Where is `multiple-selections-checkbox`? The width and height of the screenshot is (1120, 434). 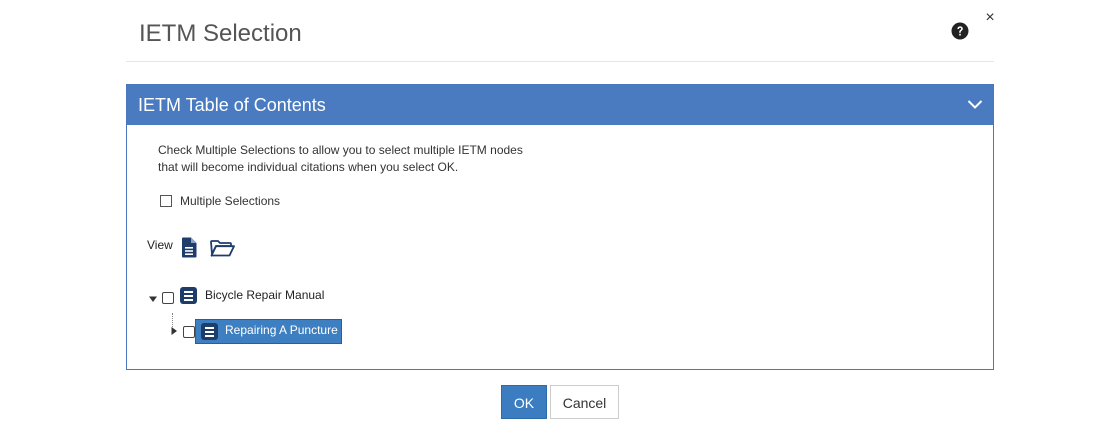
multiple-selections-checkbox is located at coordinates (166, 201).